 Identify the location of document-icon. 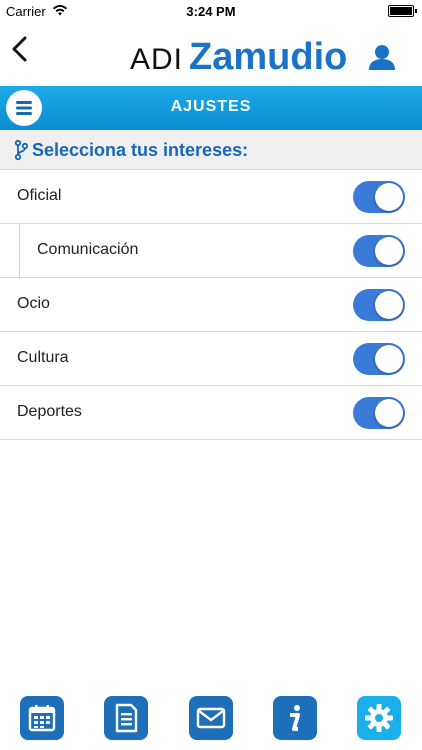
(126, 718).